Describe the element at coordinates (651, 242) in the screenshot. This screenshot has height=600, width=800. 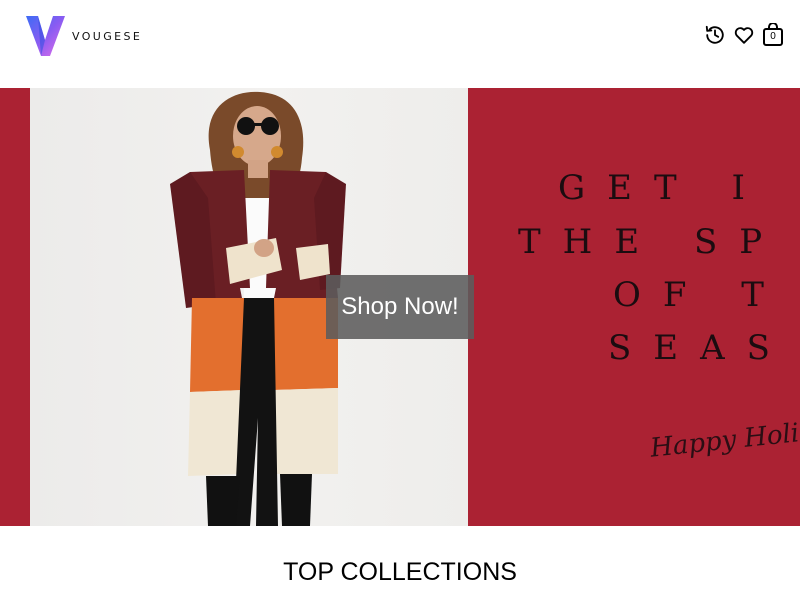
I see `slogan-line-2: THE SP` at that location.